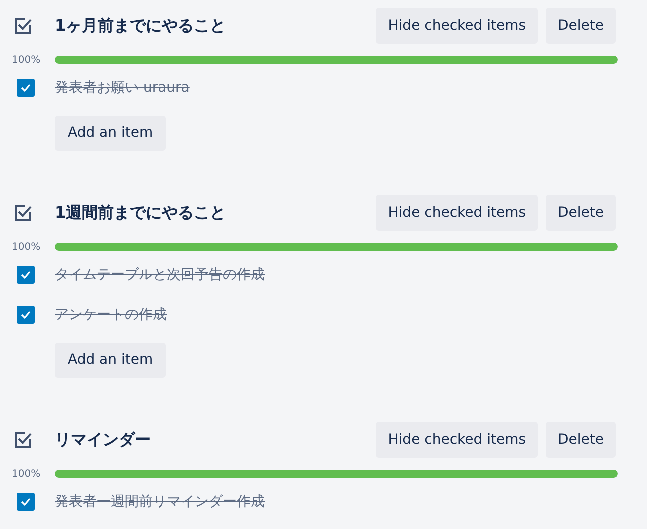 The height and width of the screenshot is (529, 647). What do you see at coordinates (160, 502) in the screenshot?
I see `checklist-item-text: 発表者一週間前リマインダー作成` at bounding box center [160, 502].